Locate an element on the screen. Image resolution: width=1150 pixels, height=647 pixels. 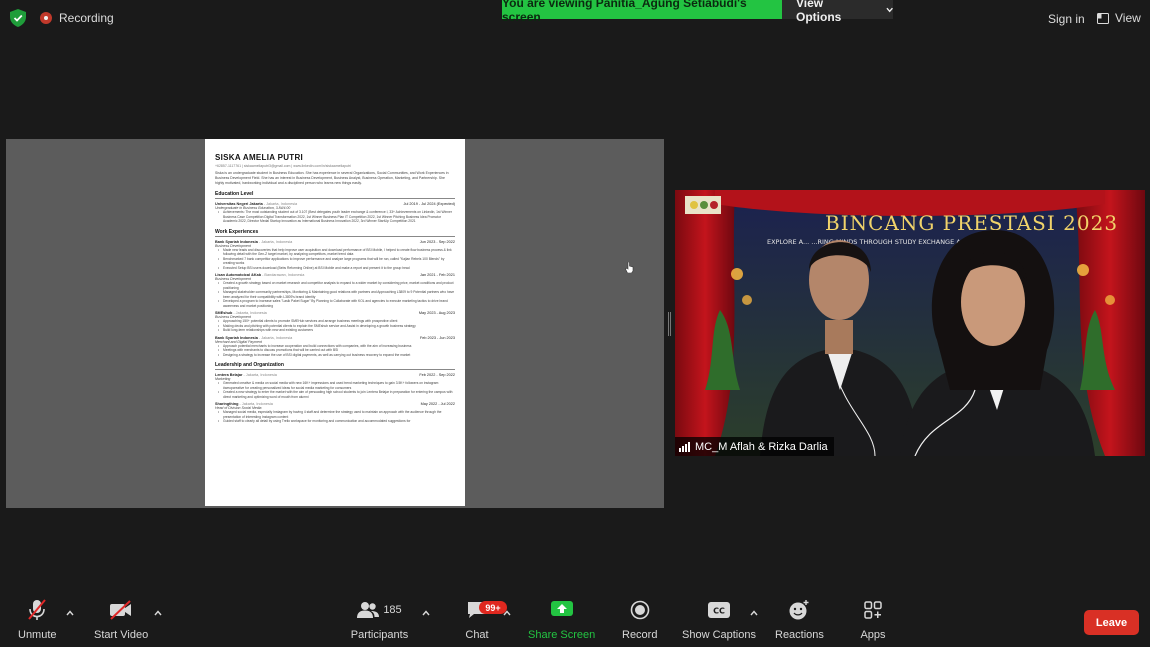
participants-button: 185 Participants is located at coordinates (379, 621).